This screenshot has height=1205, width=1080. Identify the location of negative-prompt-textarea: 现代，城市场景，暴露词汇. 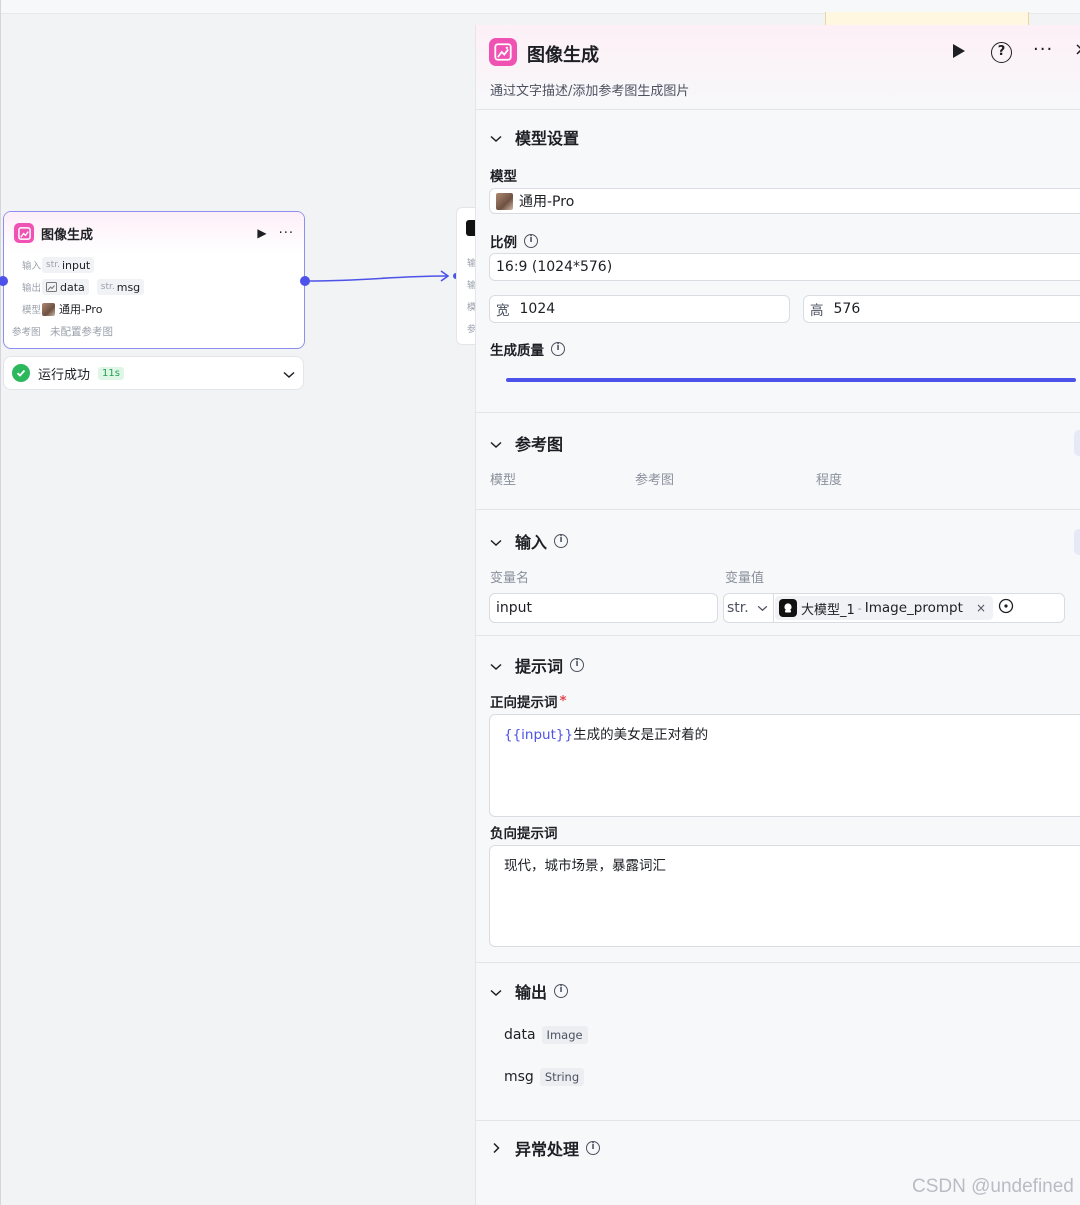
(784, 896).